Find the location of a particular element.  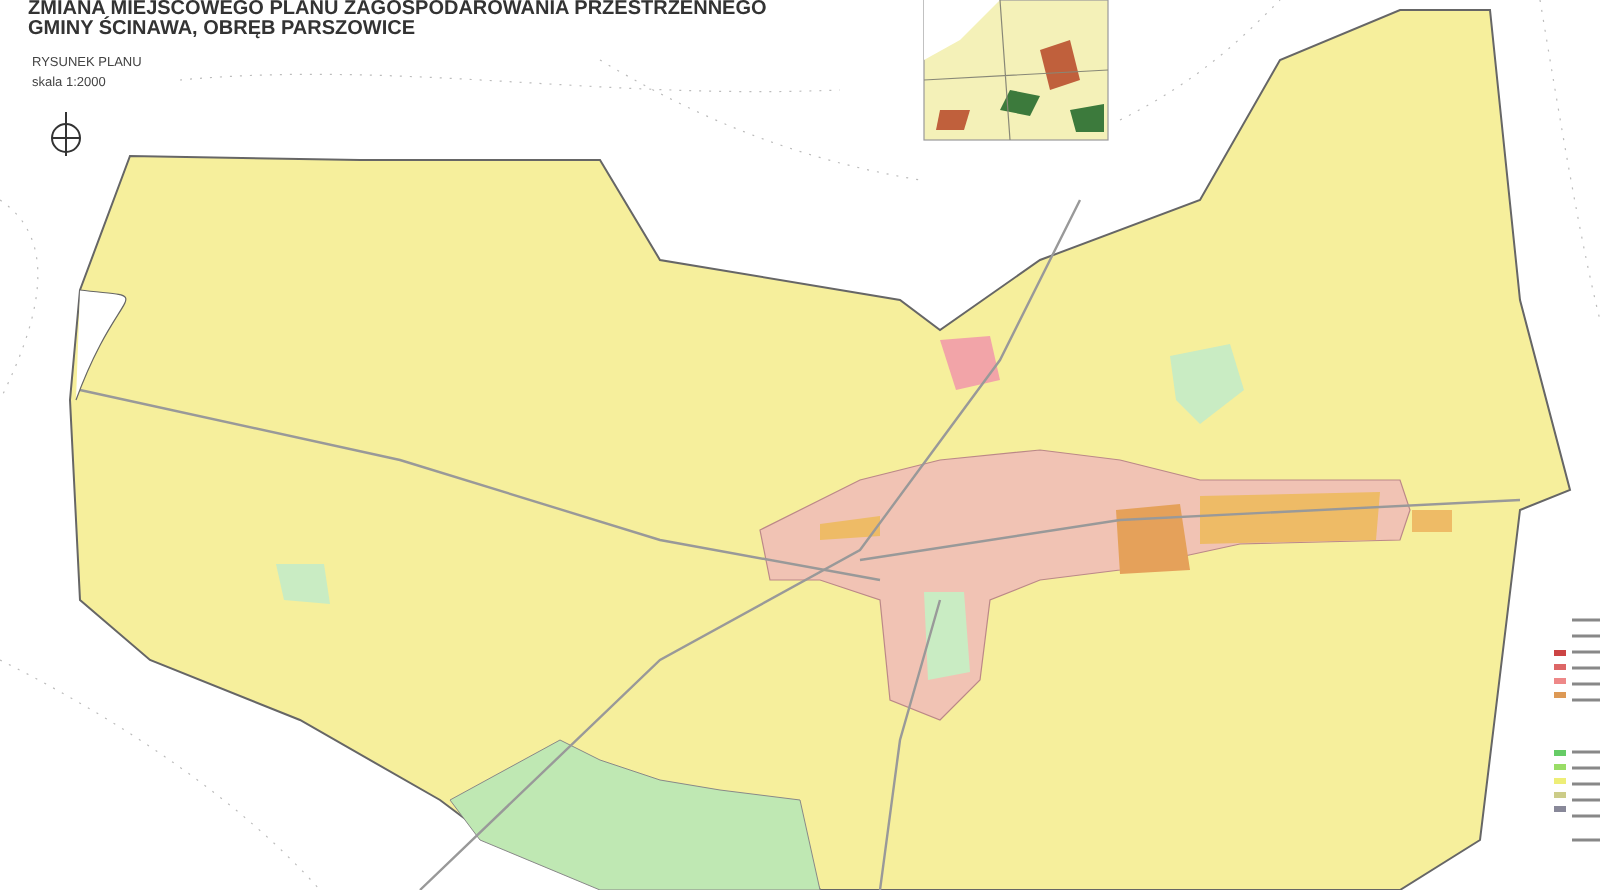

plan-title: ZMIANA MIEJSCOWEGO PLANU ZAGOSPODAROWANIA PRZESTRZENNEGO is located at coordinates (397, 10).